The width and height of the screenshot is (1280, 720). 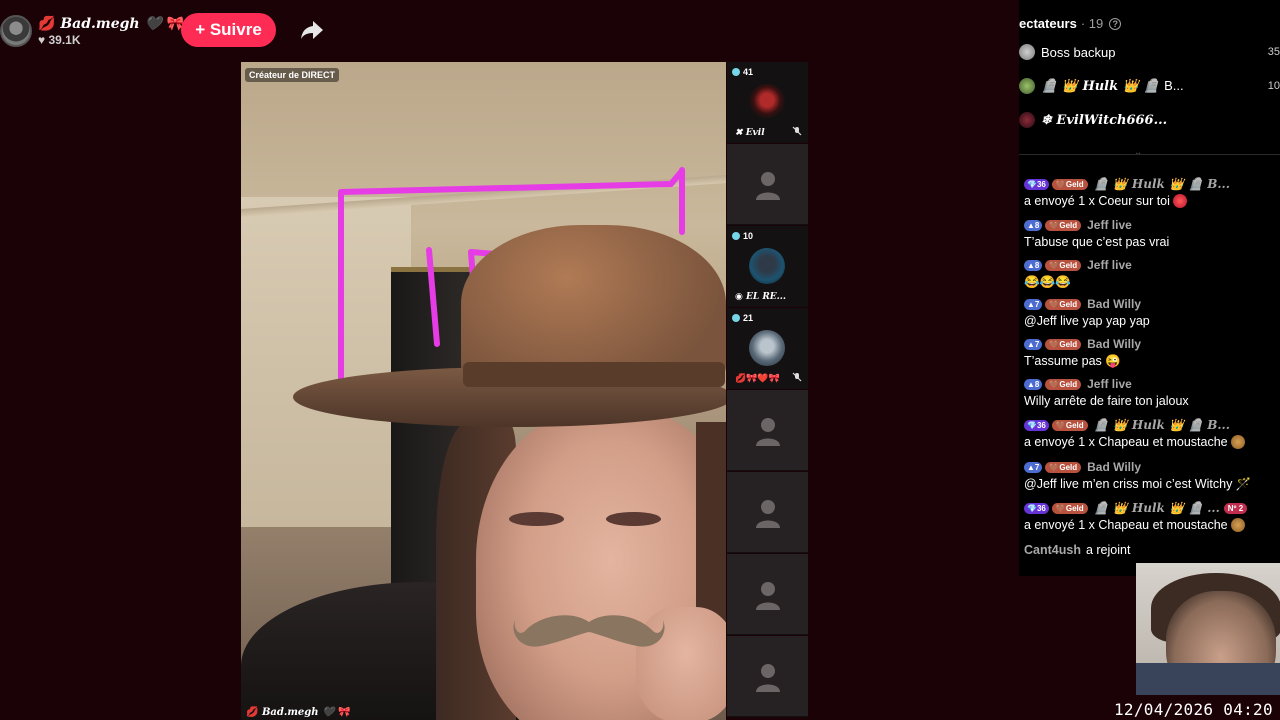 I want to click on chat-text: T’assume pas 😜, so click(x=1072, y=361).